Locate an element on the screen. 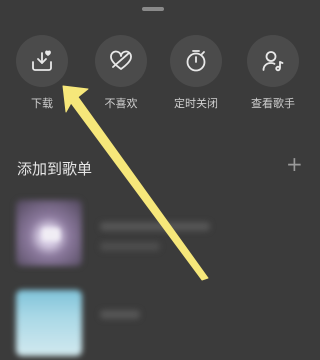 Image resolution: width=320 pixels, height=360 pixels. dislike-button is located at coordinates (121, 61).